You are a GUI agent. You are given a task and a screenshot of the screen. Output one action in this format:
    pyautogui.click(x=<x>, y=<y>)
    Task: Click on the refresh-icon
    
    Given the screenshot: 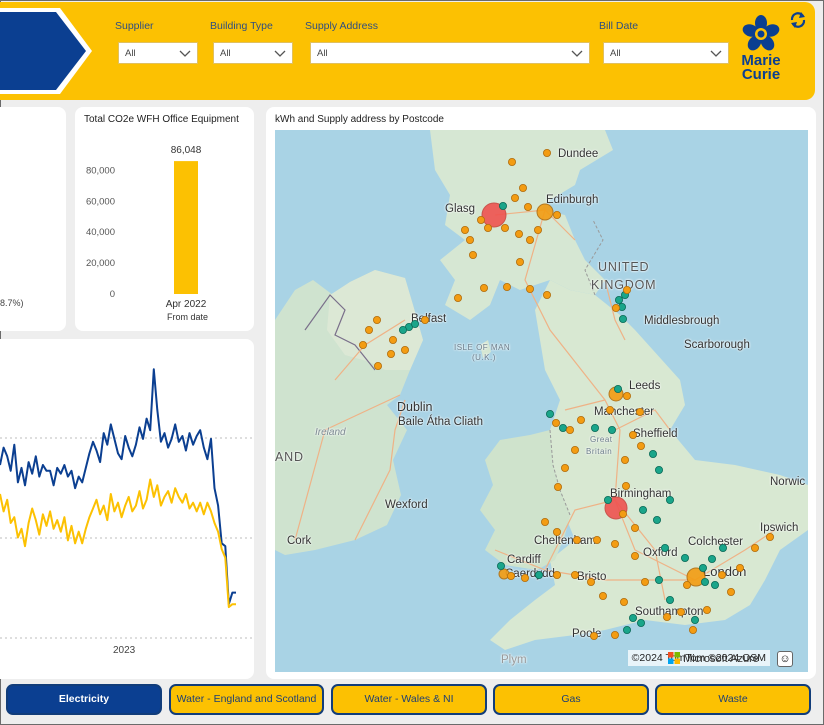 What is the action you would take?
    pyautogui.click(x=798, y=20)
    